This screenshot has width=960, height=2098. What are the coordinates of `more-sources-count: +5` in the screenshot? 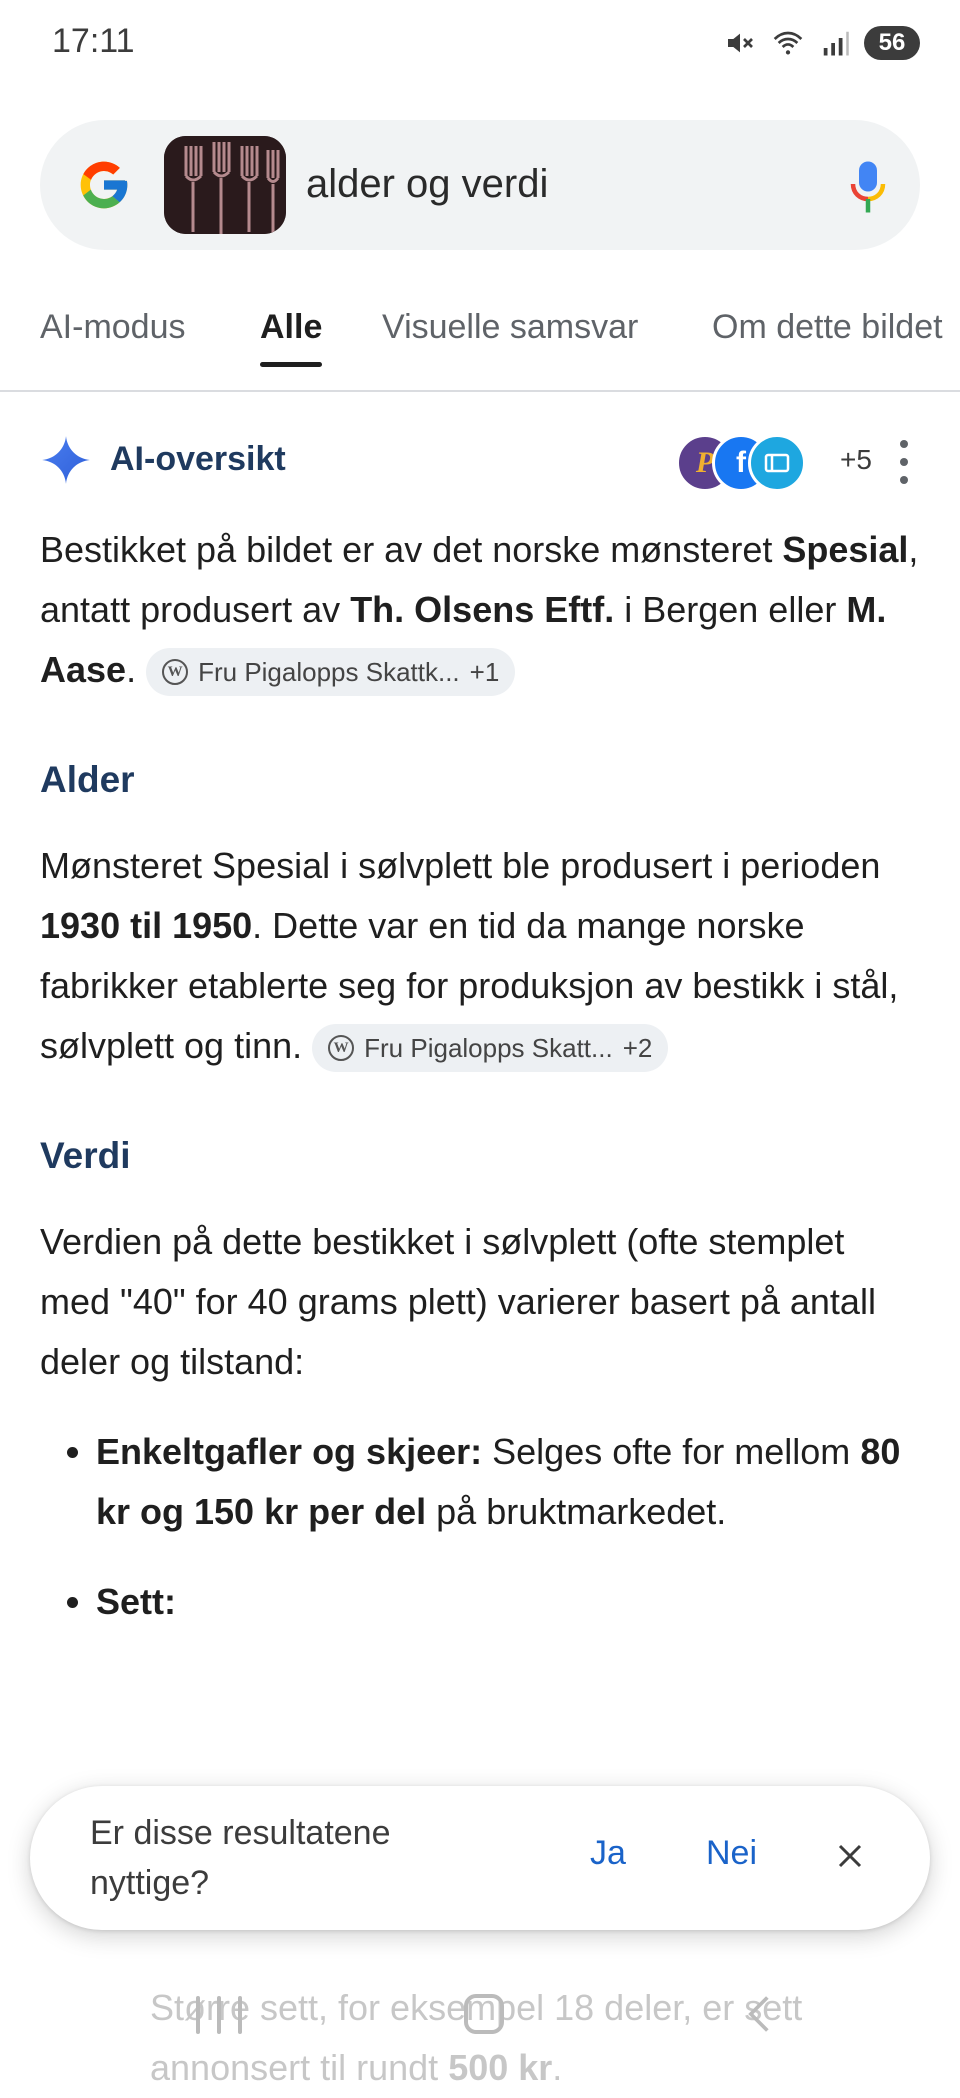 It's located at (856, 460).